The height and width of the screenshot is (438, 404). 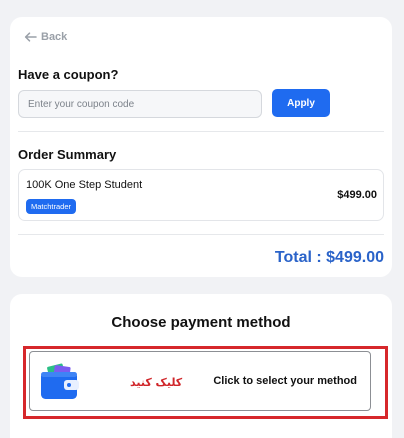 I want to click on coupon-input, so click(x=140, y=104).